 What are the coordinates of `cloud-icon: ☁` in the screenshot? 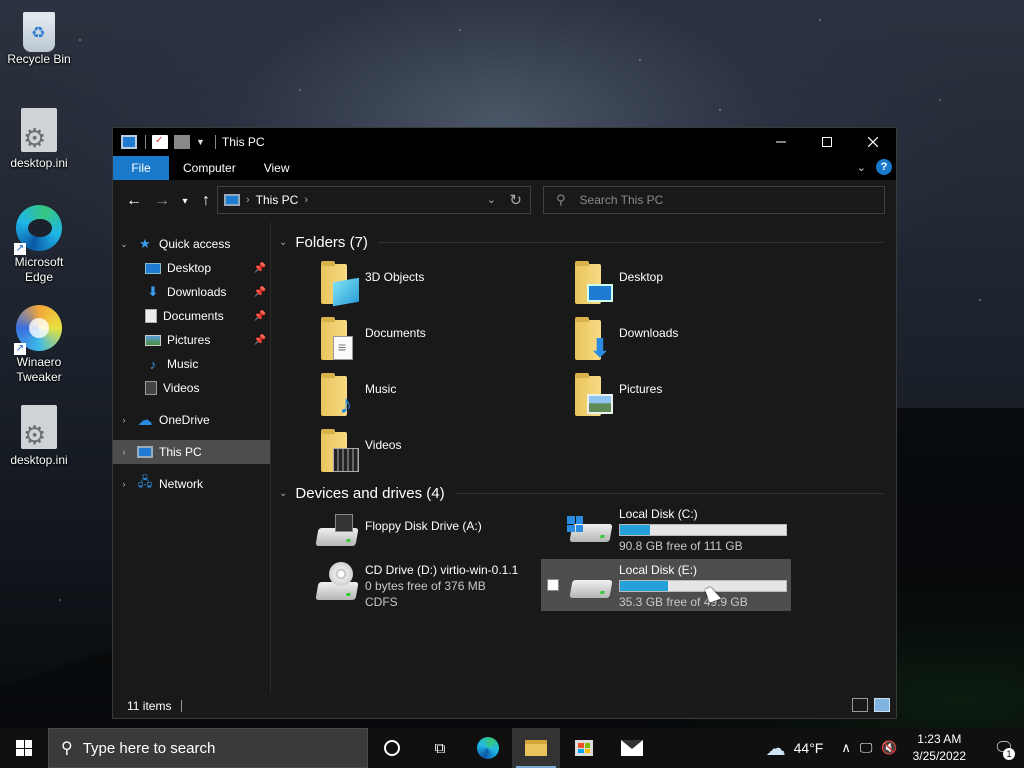 It's located at (145, 420).